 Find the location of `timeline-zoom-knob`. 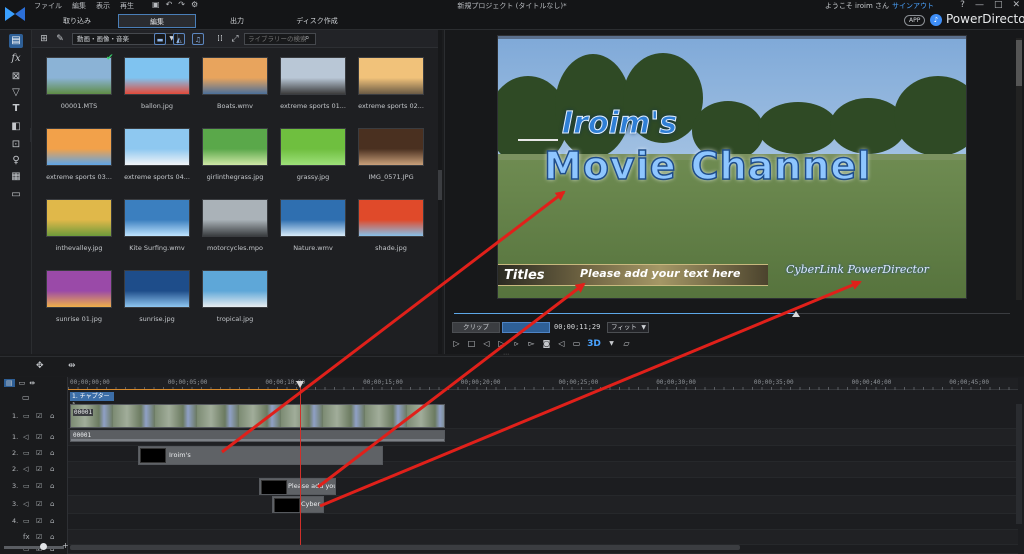

timeline-zoom-knob is located at coordinates (43, 546).